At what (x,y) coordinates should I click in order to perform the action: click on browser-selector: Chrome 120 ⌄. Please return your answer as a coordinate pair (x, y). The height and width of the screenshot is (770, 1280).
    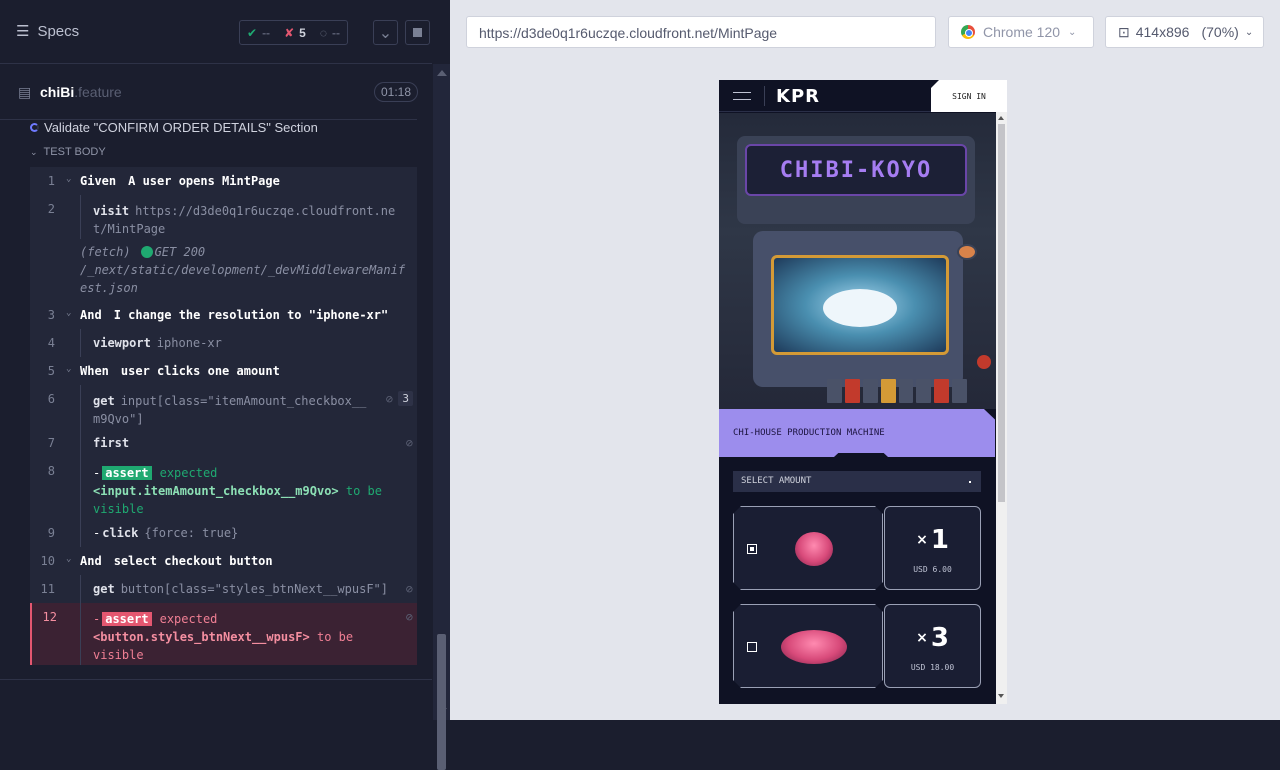
    Looking at the image, I should click on (1021, 32).